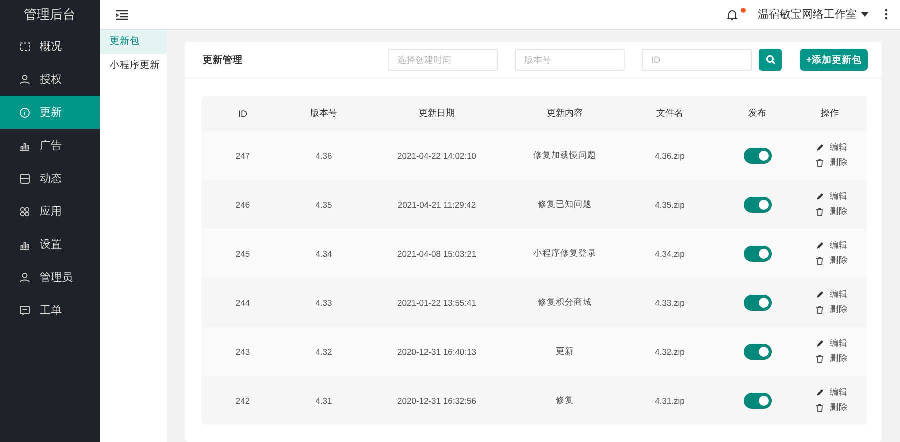  I want to click on add-package-button: +添加更新包, so click(834, 60).